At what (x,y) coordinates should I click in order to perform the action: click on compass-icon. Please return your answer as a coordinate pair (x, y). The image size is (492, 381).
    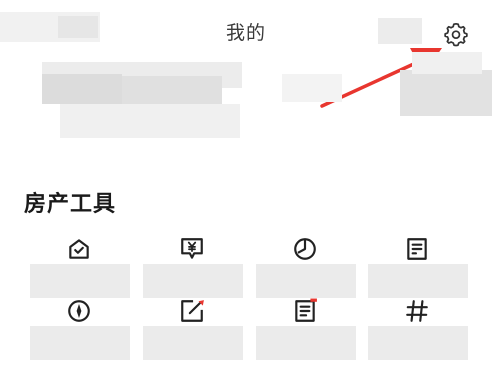
    Looking at the image, I should click on (79, 311).